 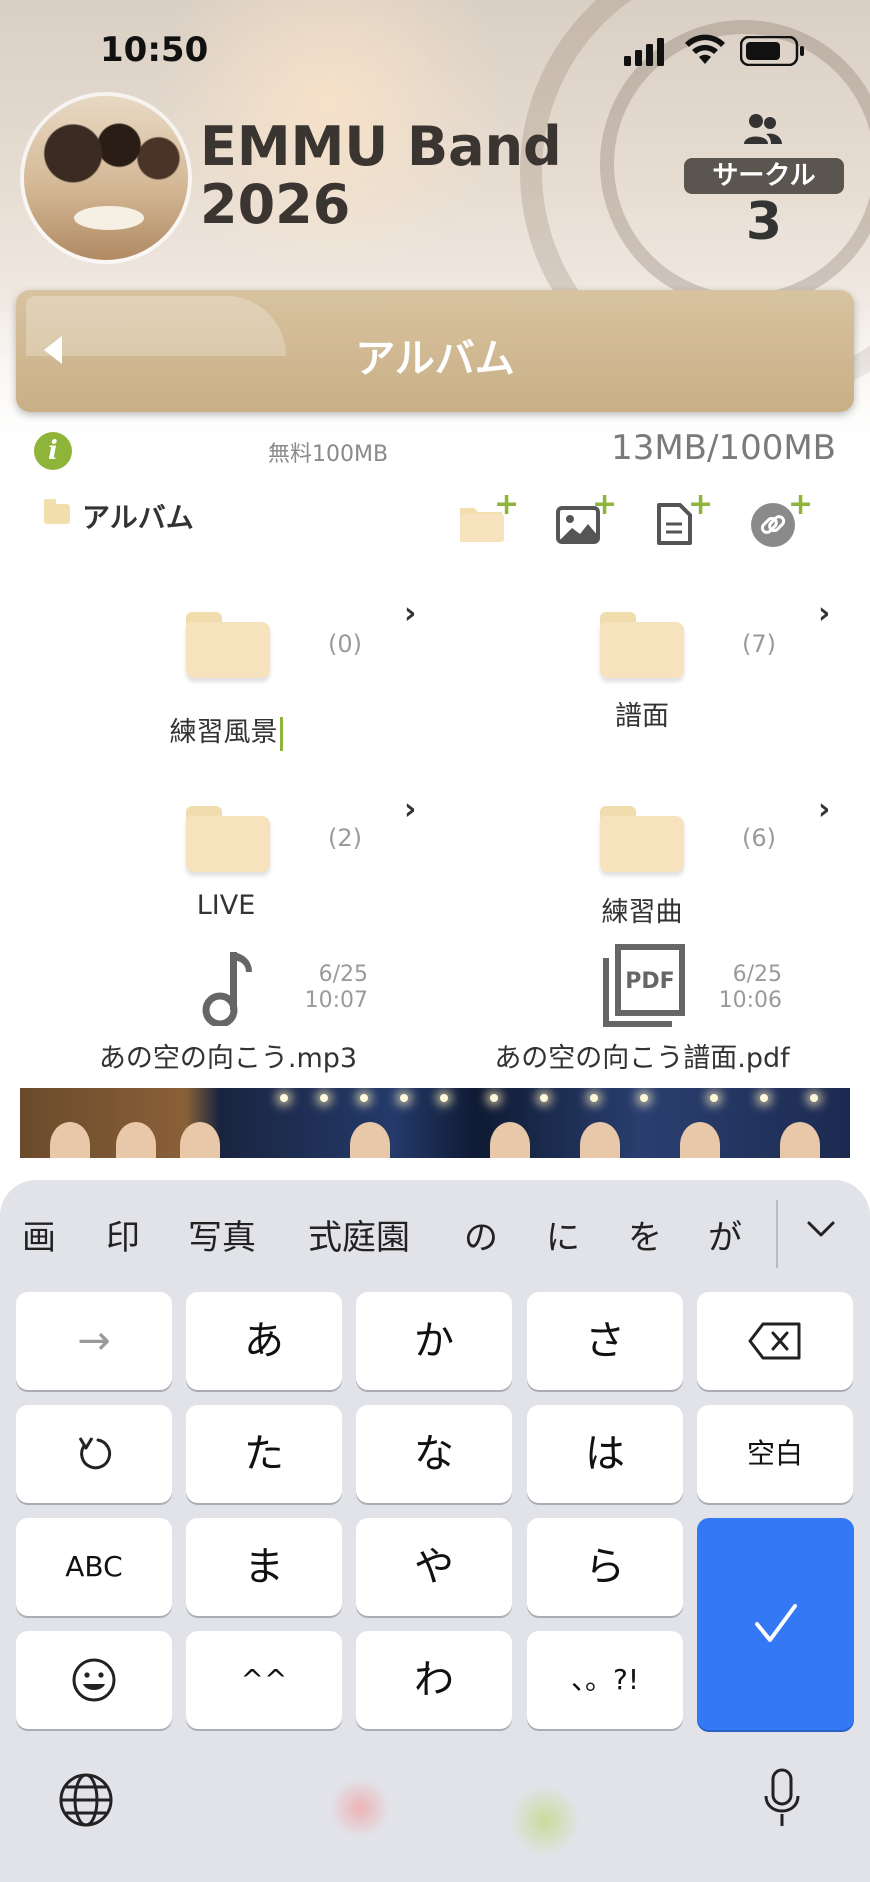 I want to click on storage-plan-label: 無料100MB, so click(x=328, y=454).